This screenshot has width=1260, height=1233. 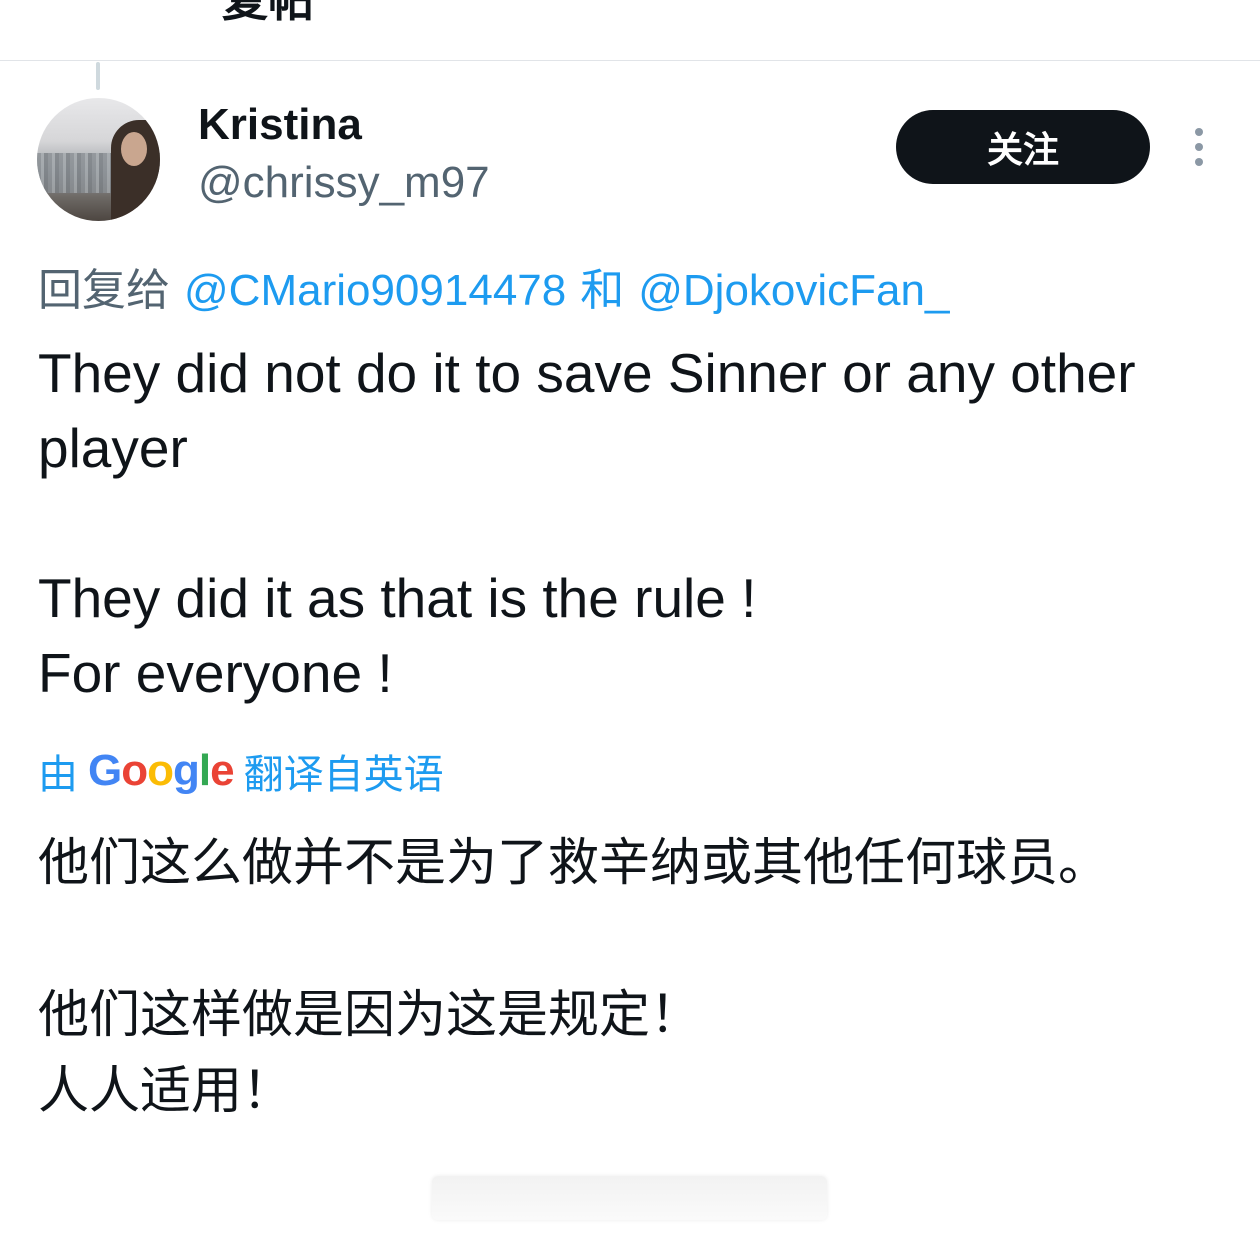 I want to click on thread-connector-line, so click(x=98, y=76).